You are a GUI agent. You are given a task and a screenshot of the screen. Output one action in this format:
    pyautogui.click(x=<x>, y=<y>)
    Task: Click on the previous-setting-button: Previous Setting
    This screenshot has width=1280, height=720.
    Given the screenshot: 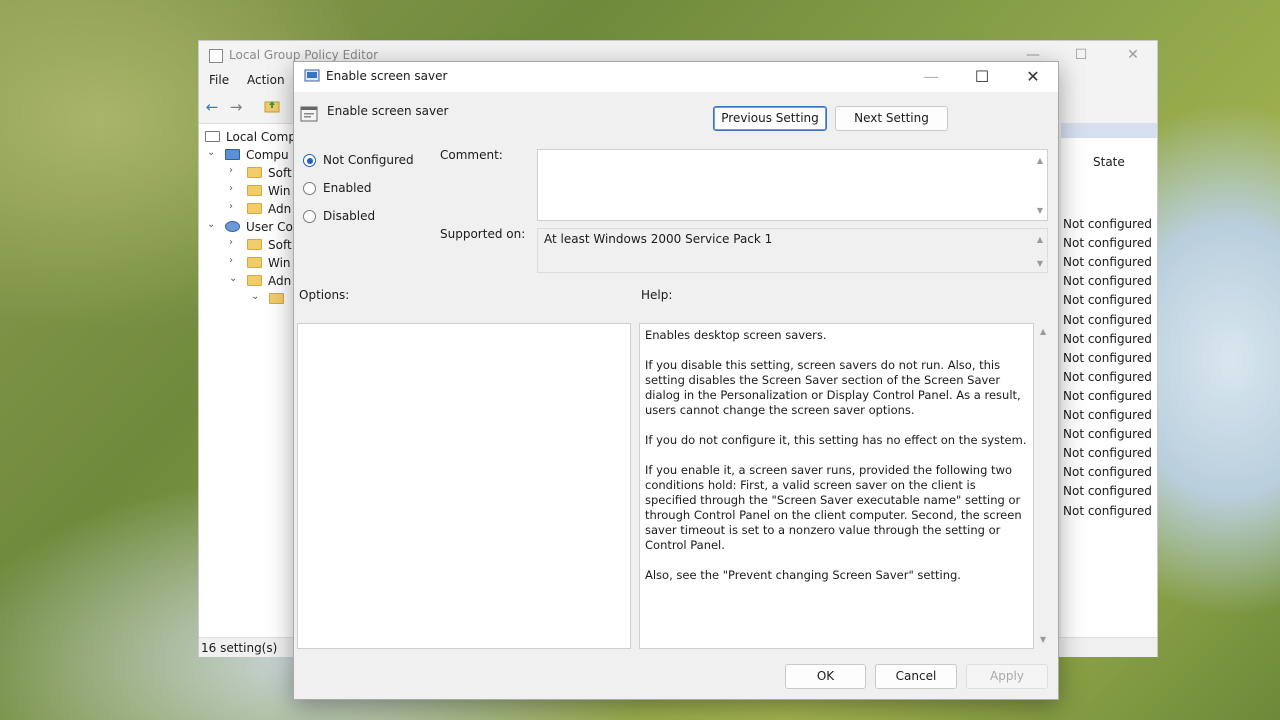 What is the action you would take?
    pyautogui.click(x=770, y=118)
    